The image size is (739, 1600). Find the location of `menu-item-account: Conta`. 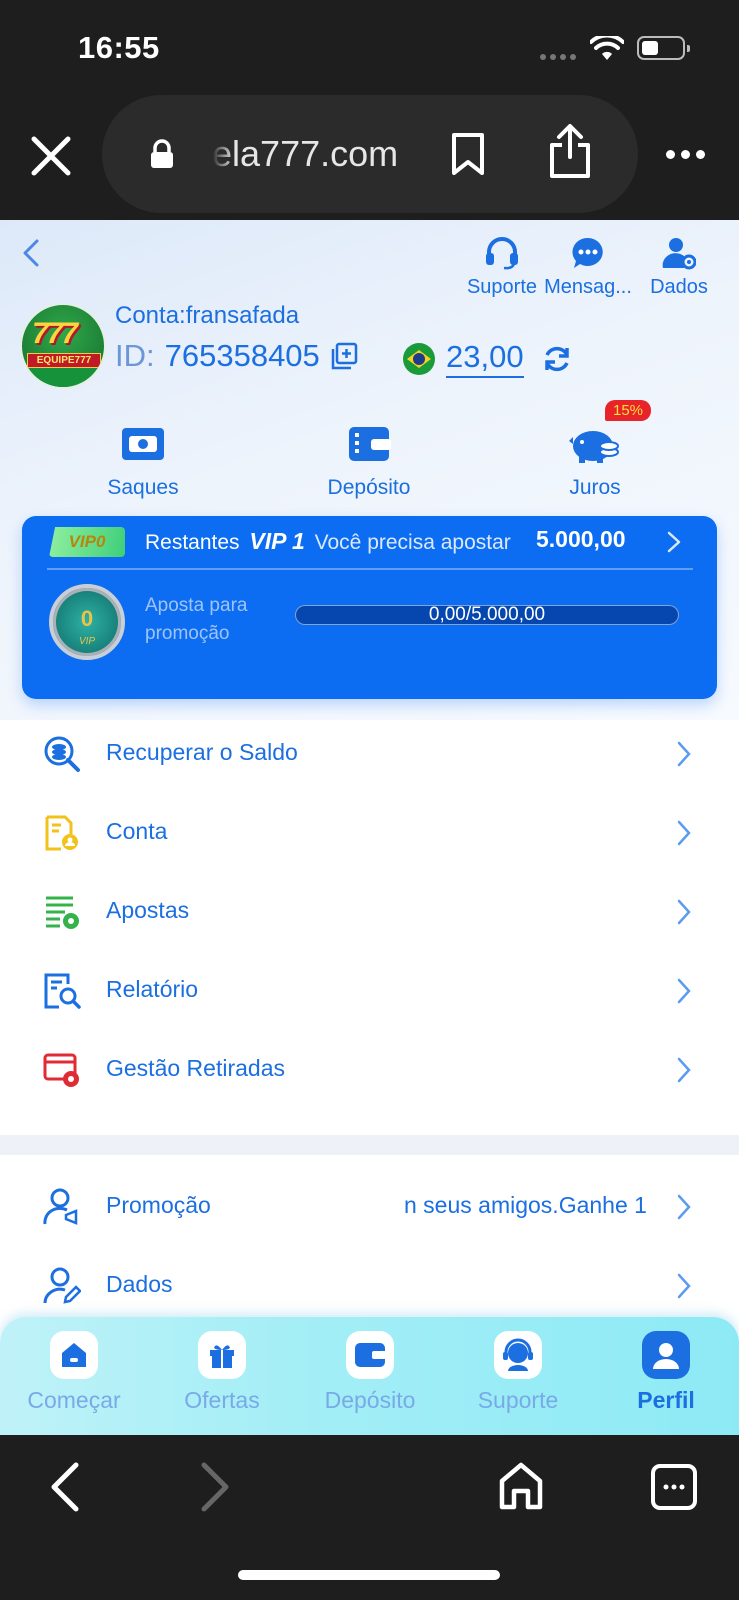

menu-item-account: Conta is located at coordinates (369, 833).